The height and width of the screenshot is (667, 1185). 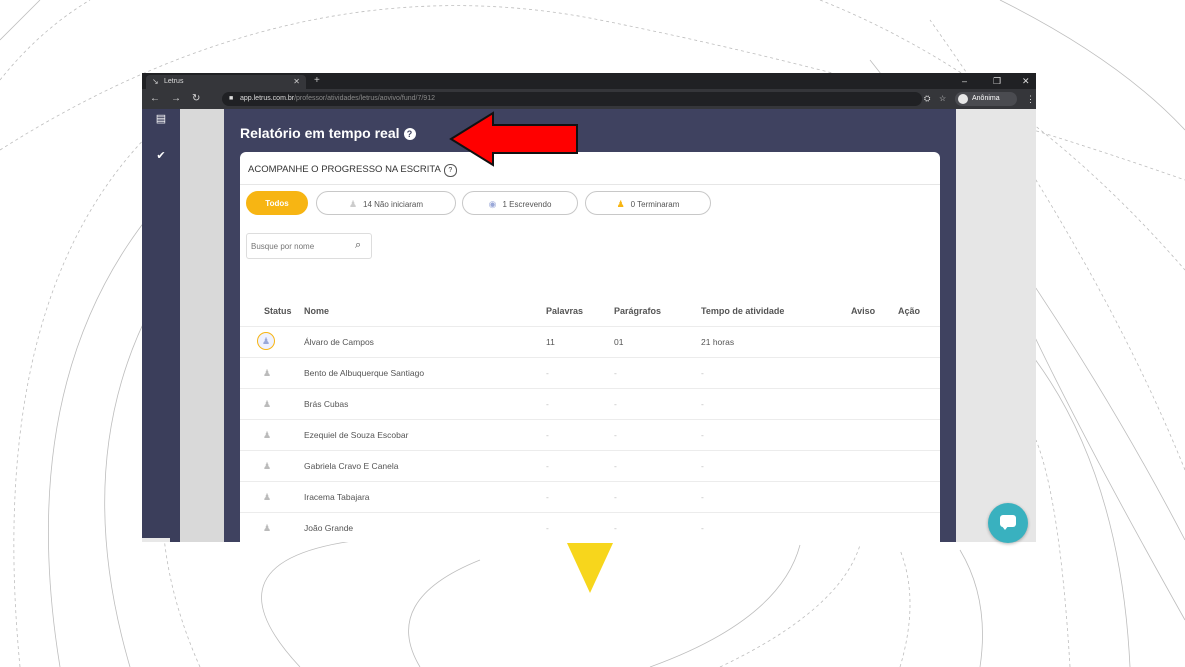 I want to click on browser-tab: ↘ Letrus ✕, so click(x=226, y=82).